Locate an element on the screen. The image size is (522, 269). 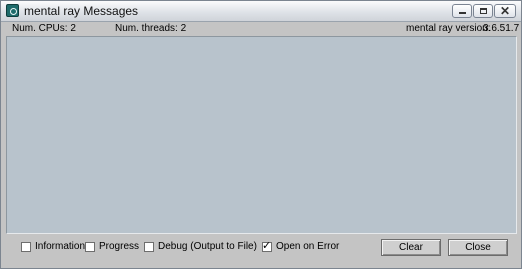
information-checkbox is located at coordinates (26, 247).